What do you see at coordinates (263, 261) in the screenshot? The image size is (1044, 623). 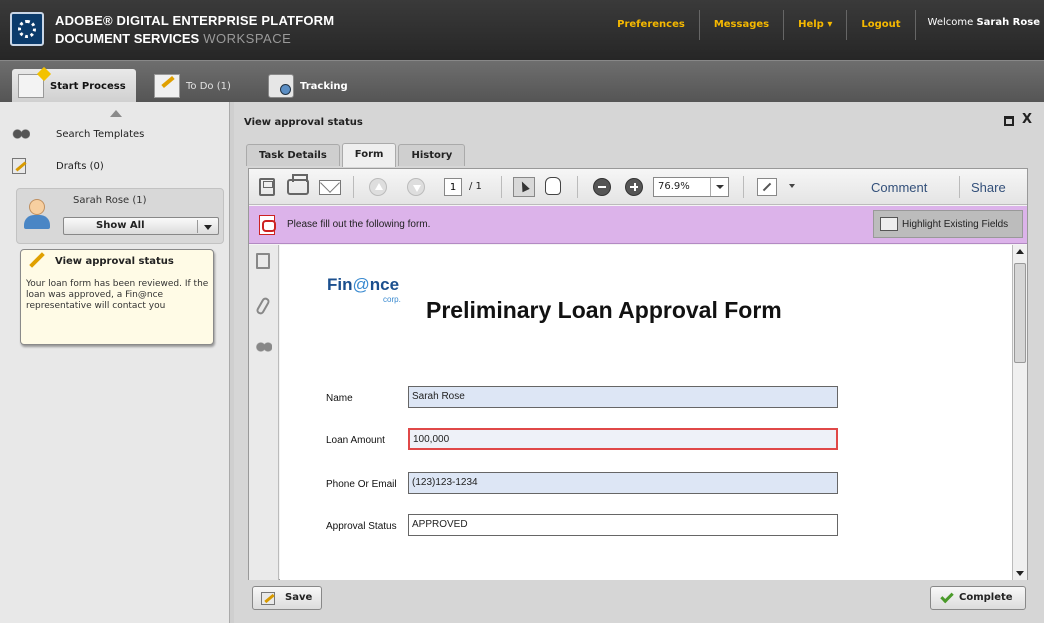 I see `pages-icon` at bounding box center [263, 261].